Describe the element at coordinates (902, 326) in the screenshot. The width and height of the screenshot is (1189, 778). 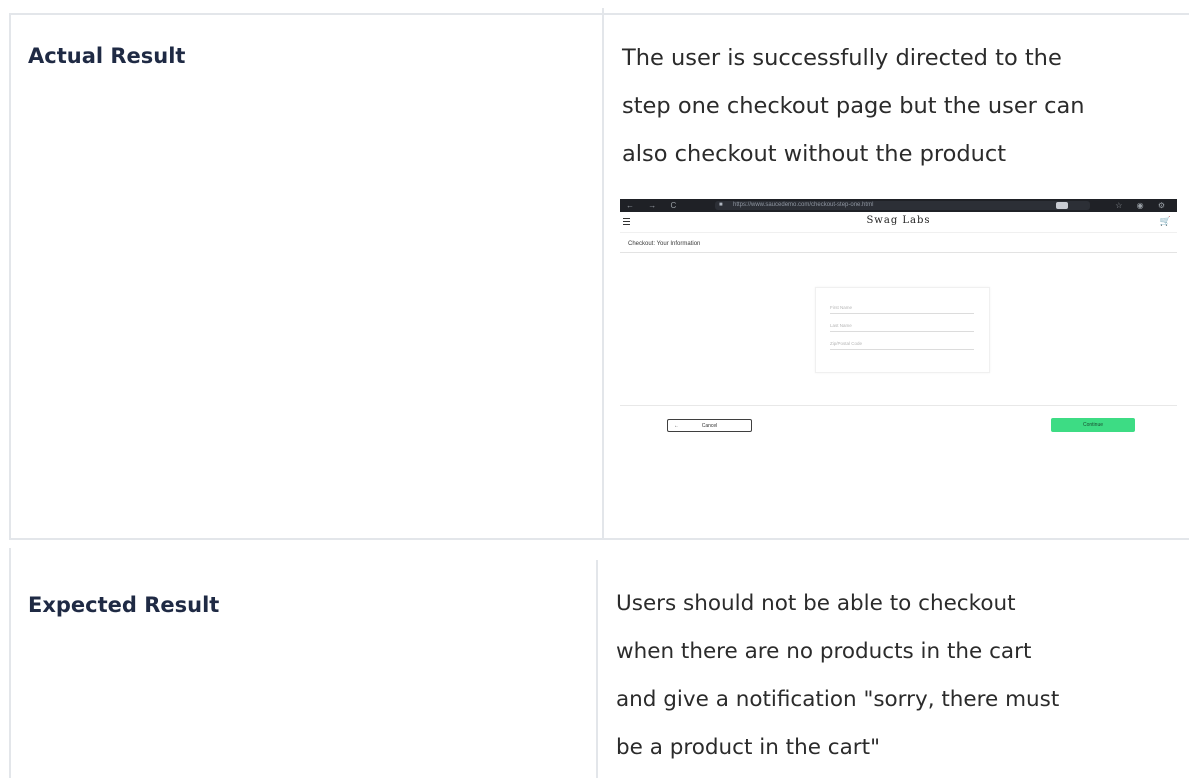
I see `last-name-field: Last Name` at that location.